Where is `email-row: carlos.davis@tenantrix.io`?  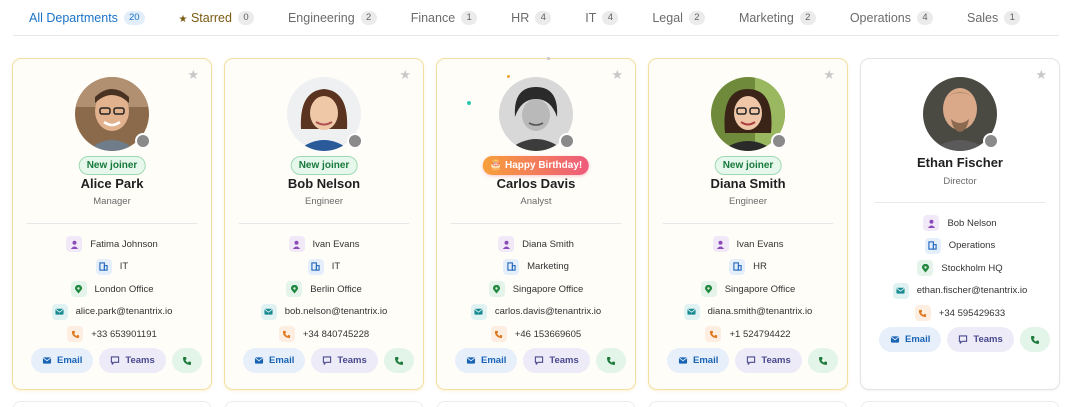 email-row: carlos.davis@tenantrix.io is located at coordinates (535, 312).